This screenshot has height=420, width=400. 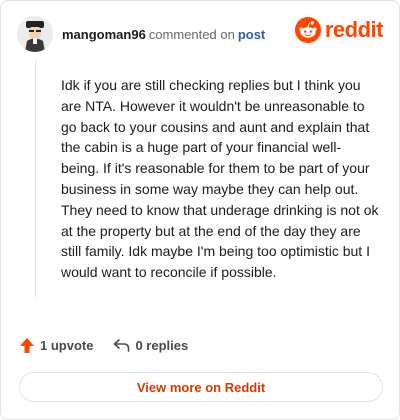 I want to click on reddit-logo: reddit, so click(x=339, y=30).